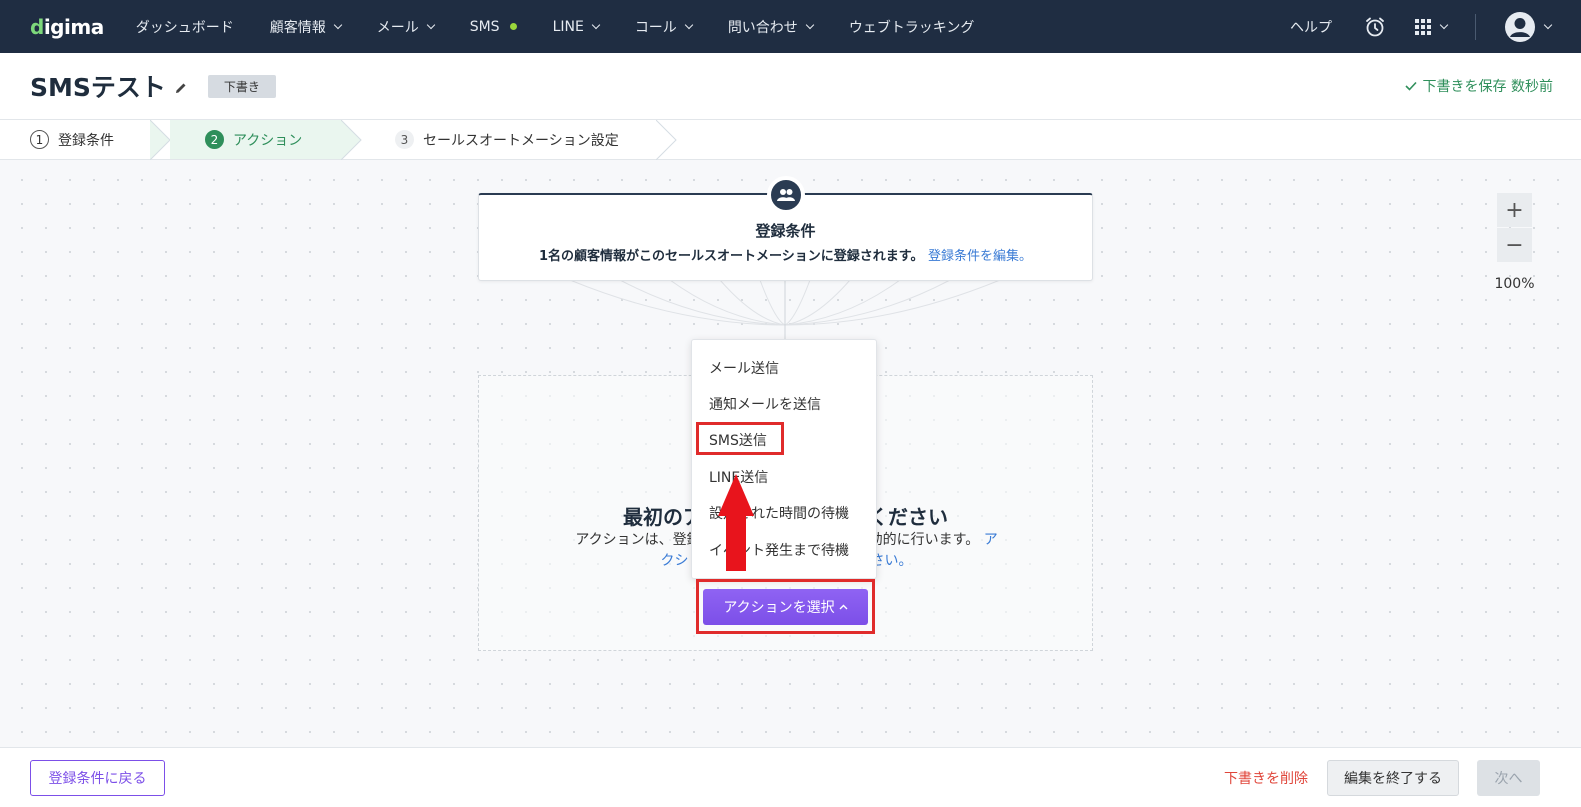  I want to click on step-label: アクション, so click(268, 140).